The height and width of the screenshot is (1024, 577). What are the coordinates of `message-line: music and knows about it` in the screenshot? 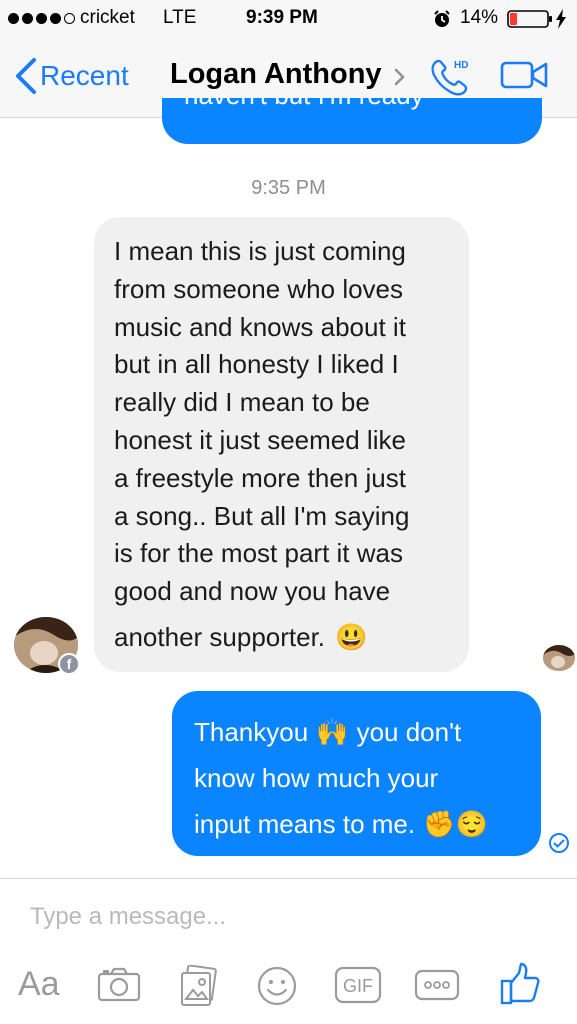 It's located at (260, 326).